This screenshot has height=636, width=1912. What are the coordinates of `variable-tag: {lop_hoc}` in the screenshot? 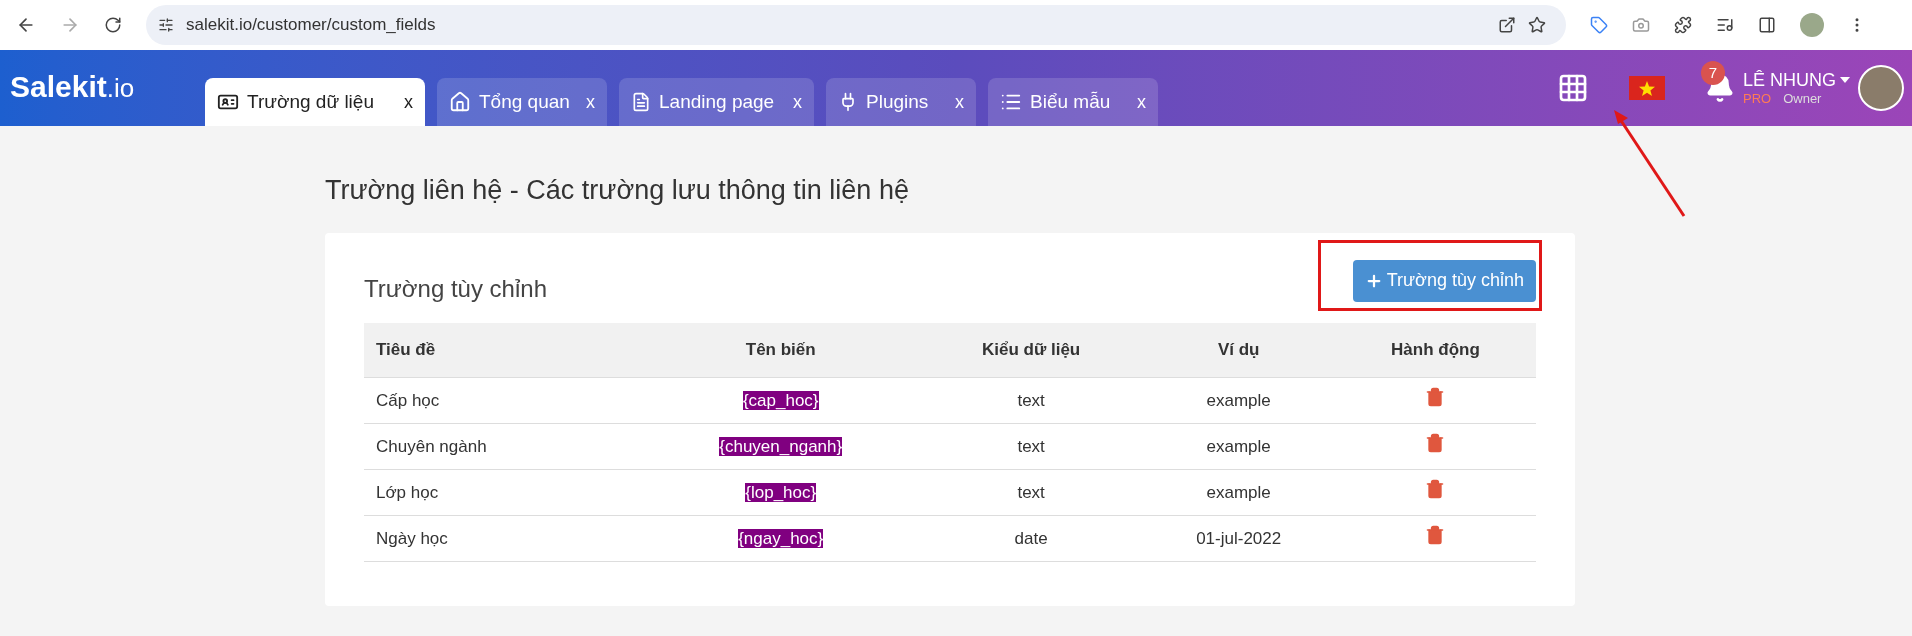 It's located at (781, 492).